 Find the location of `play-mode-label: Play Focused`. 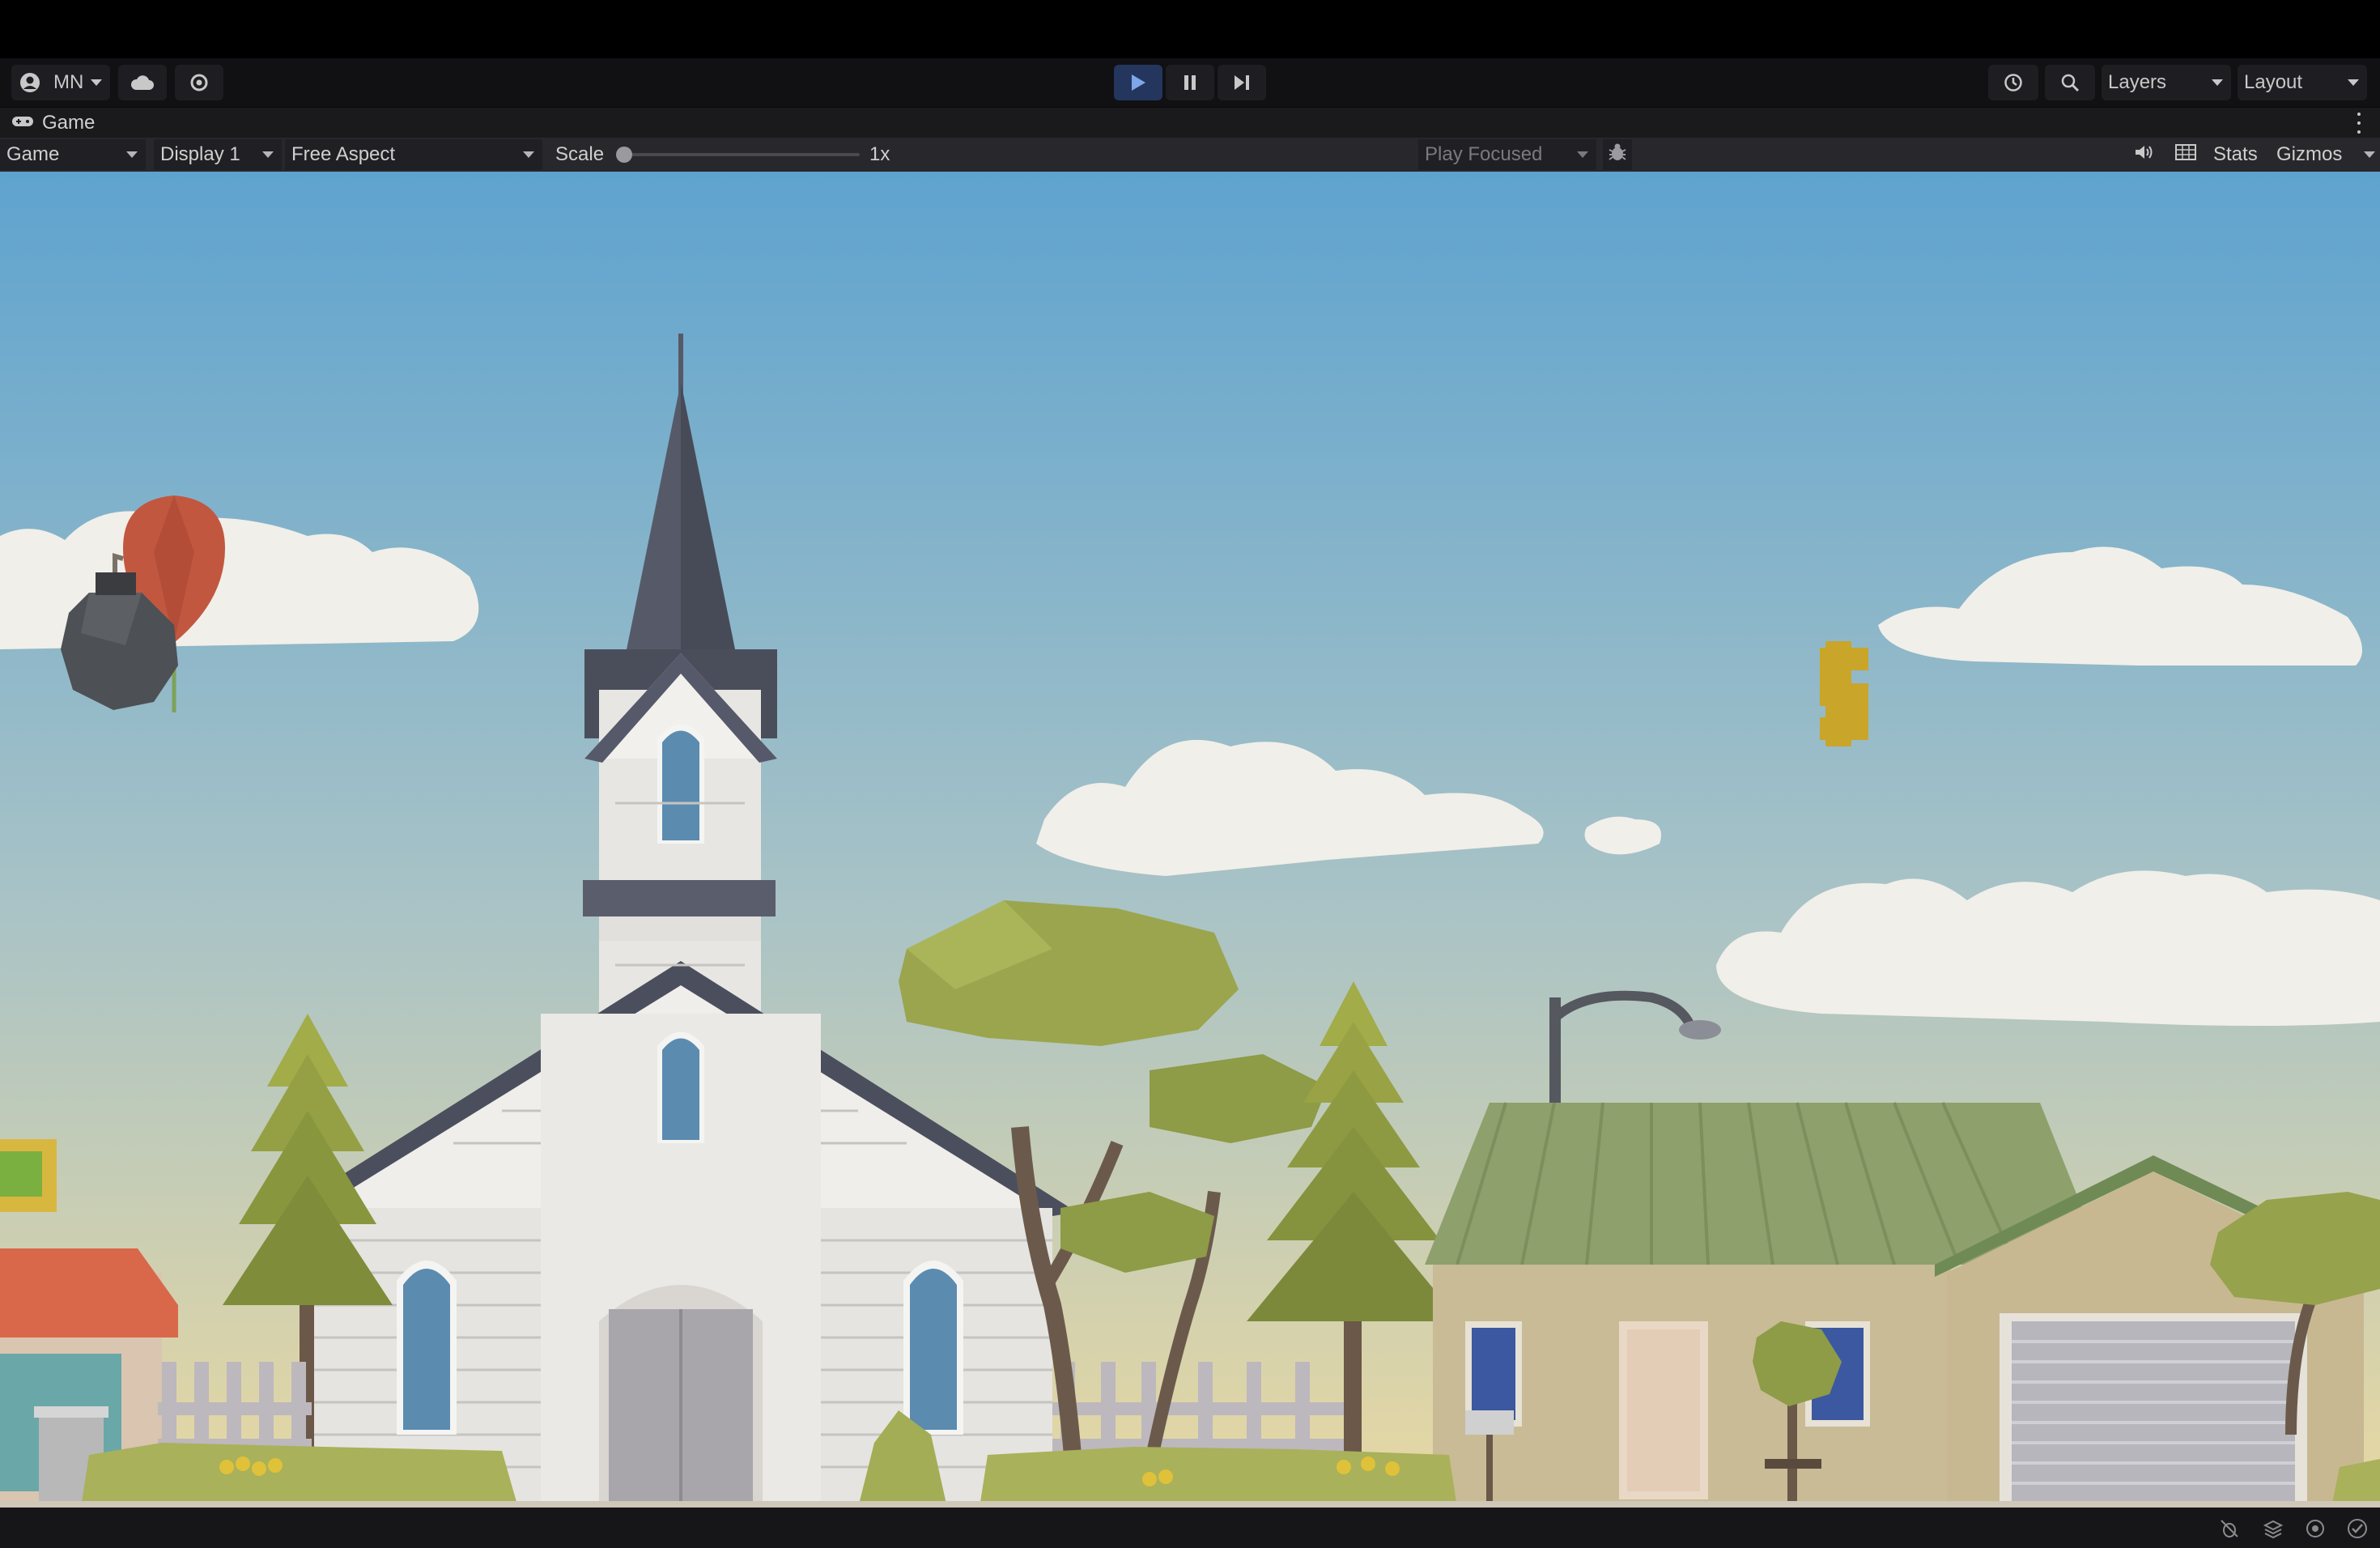

play-mode-label: Play Focused is located at coordinates (1484, 154).